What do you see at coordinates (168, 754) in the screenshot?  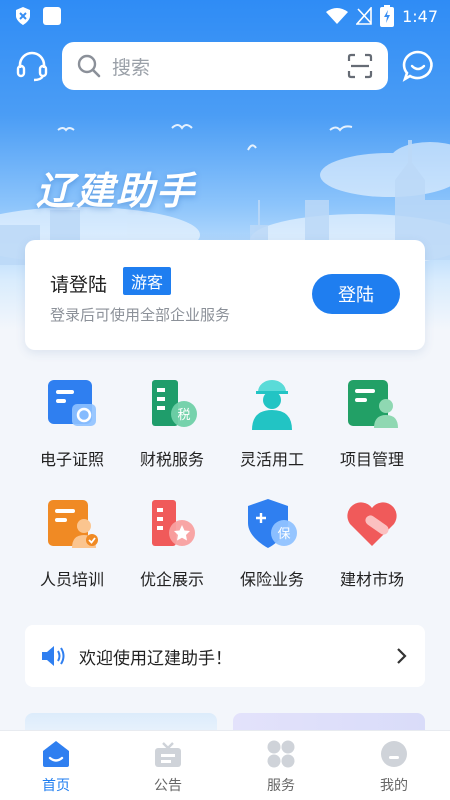 I see `announcement-icon` at bounding box center [168, 754].